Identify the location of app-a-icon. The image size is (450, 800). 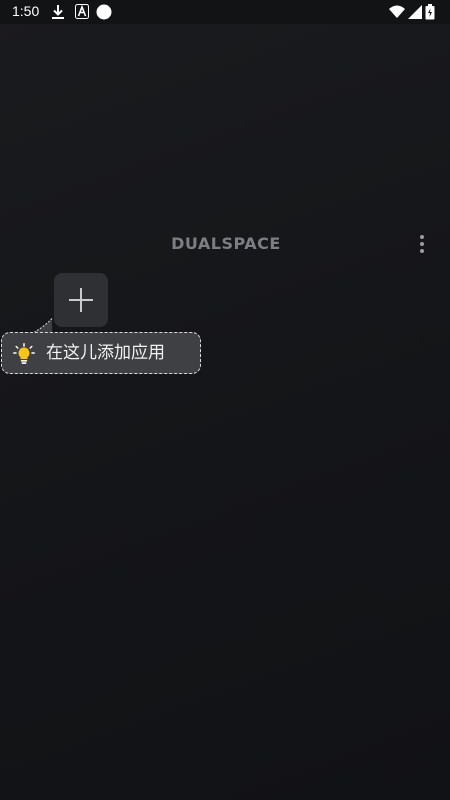
(82, 13).